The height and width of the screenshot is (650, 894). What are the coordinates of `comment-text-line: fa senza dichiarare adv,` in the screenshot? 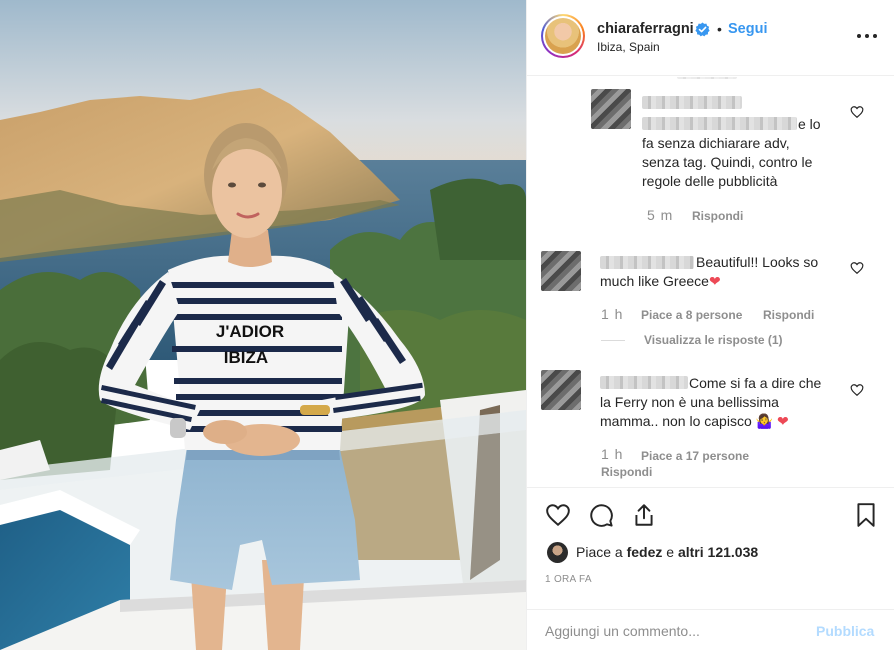 It's located at (716, 143).